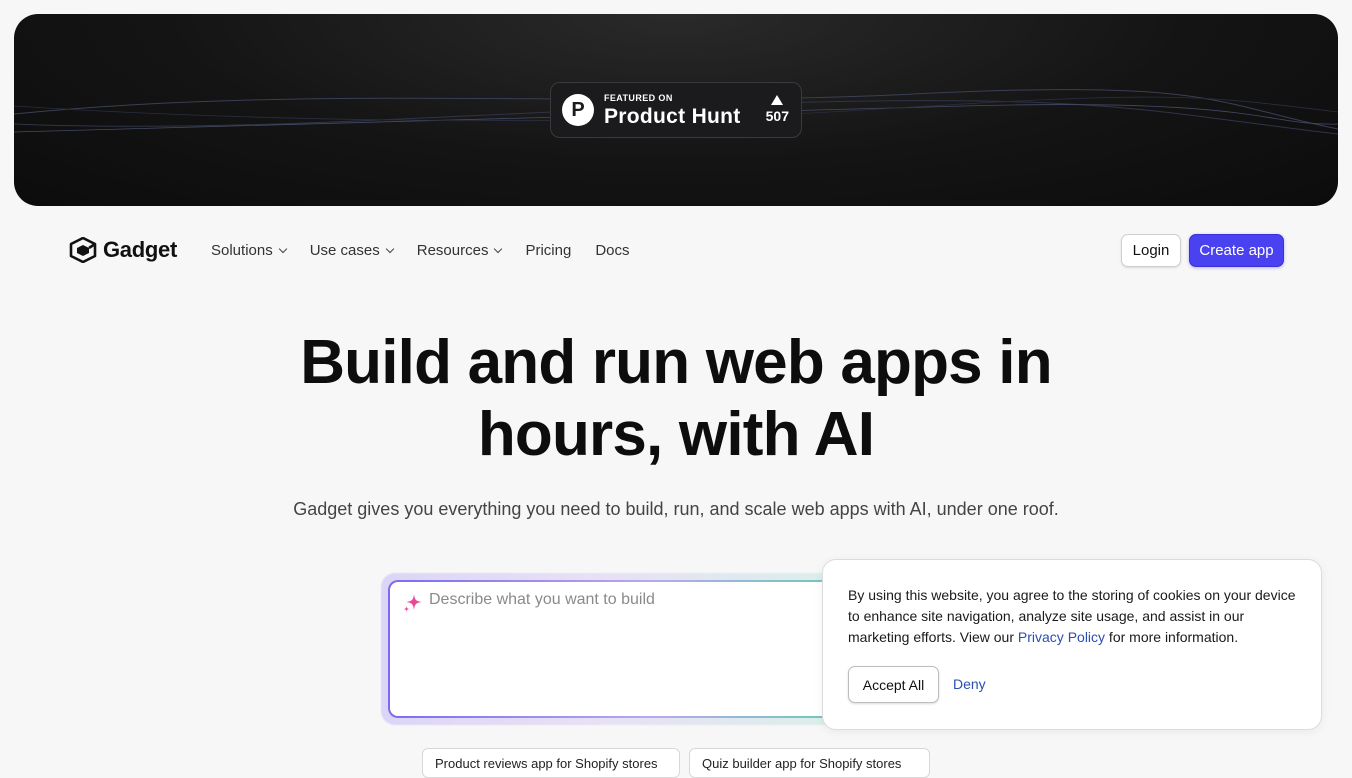 This screenshot has width=1352, height=778. I want to click on deny-button: Deny, so click(969, 684).